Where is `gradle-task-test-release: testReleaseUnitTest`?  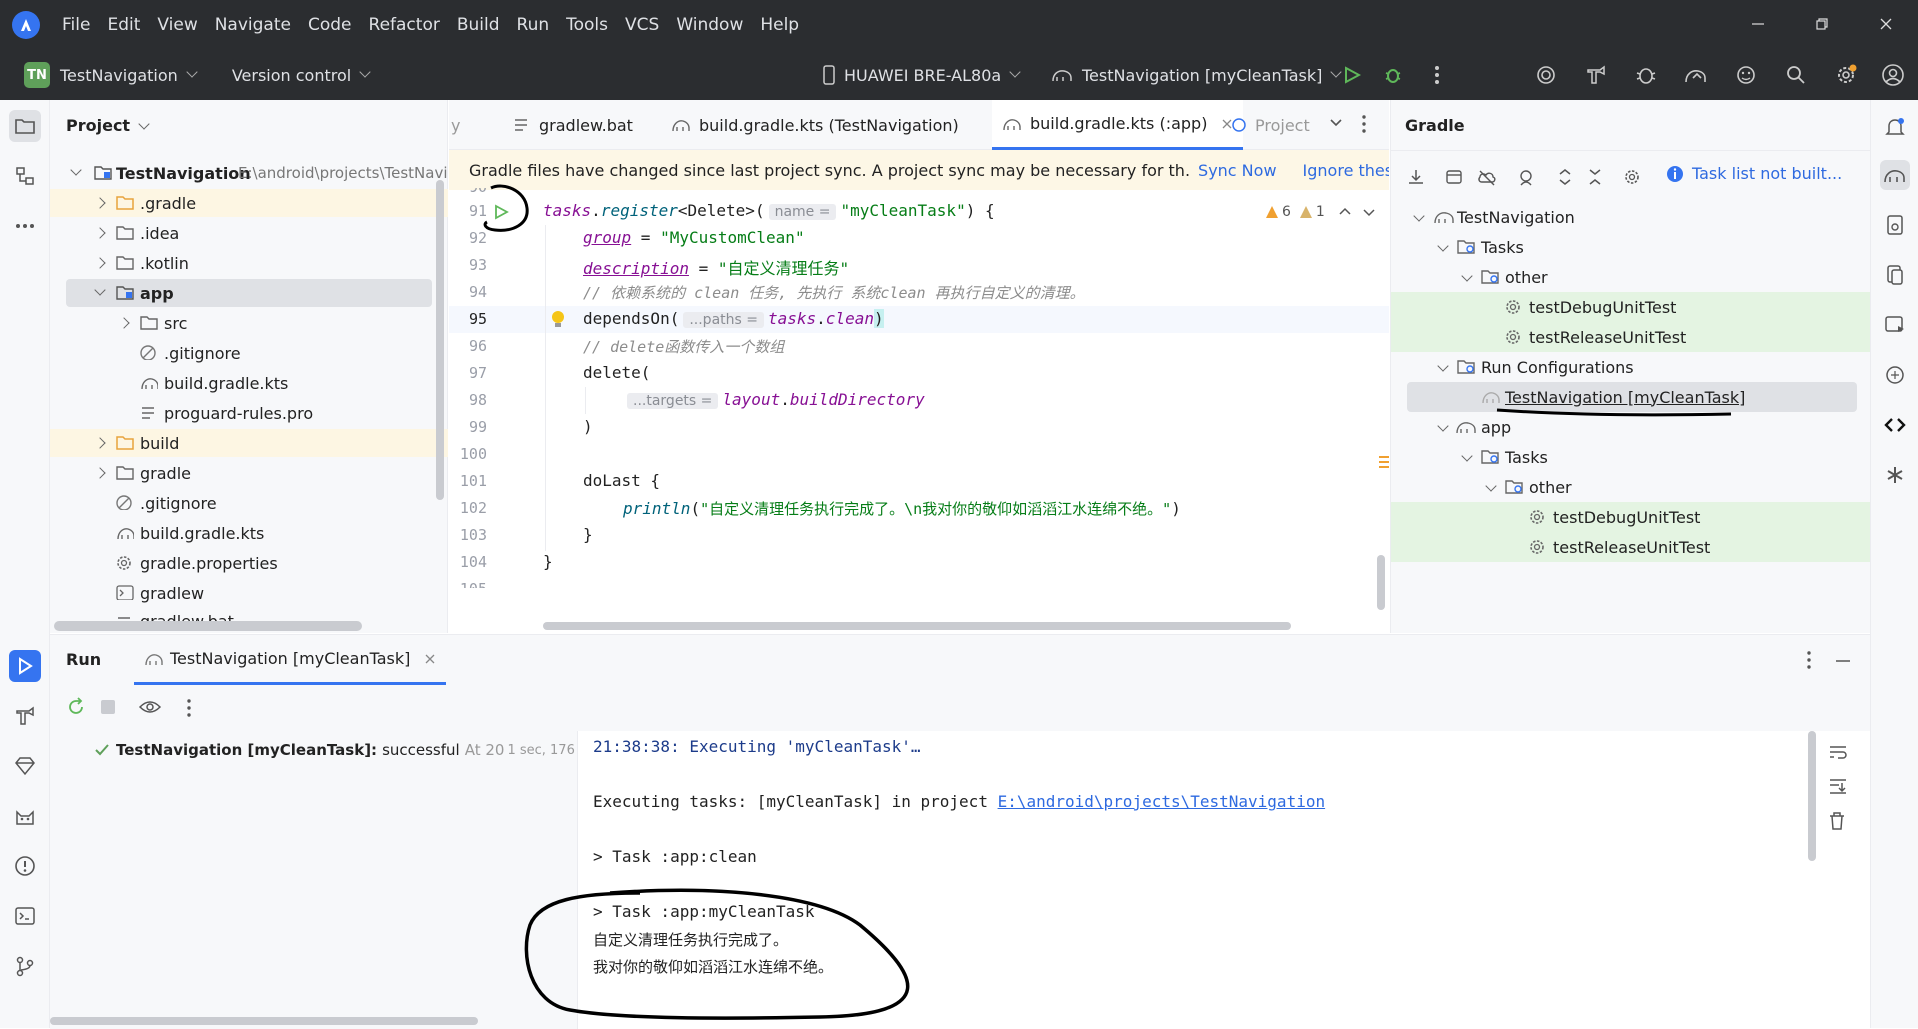
gradle-task-test-release: testReleaseUnitTest is located at coordinates (1630, 337).